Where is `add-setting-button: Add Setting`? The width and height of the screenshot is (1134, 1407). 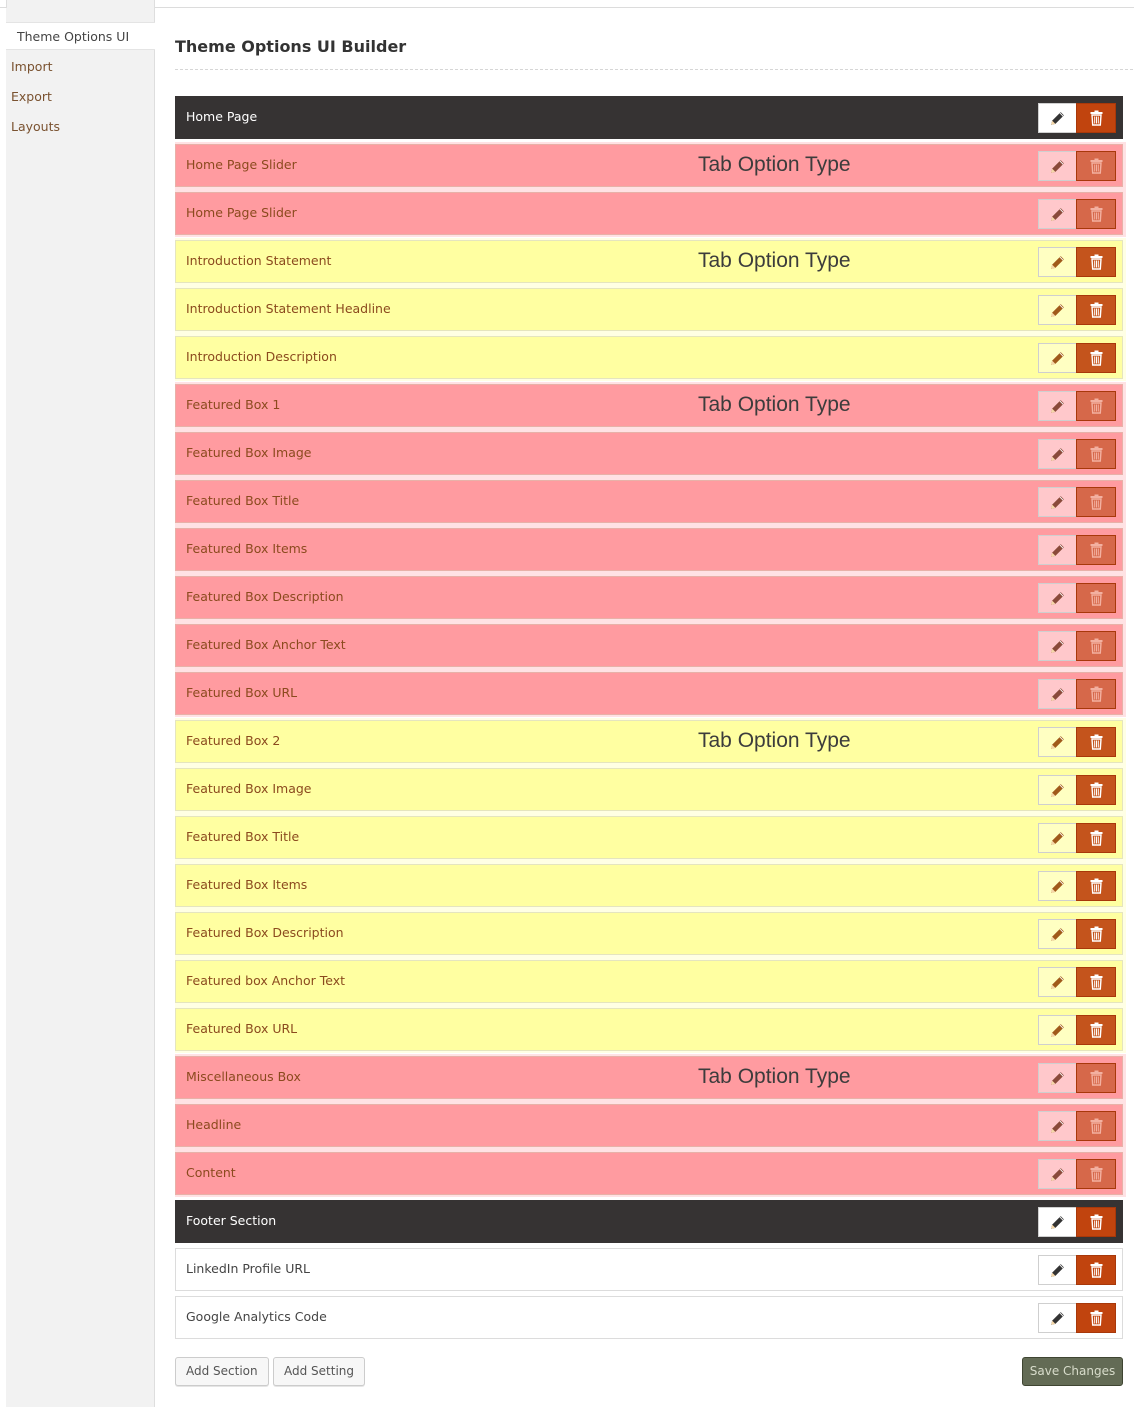
add-setting-button: Add Setting is located at coordinates (319, 1371).